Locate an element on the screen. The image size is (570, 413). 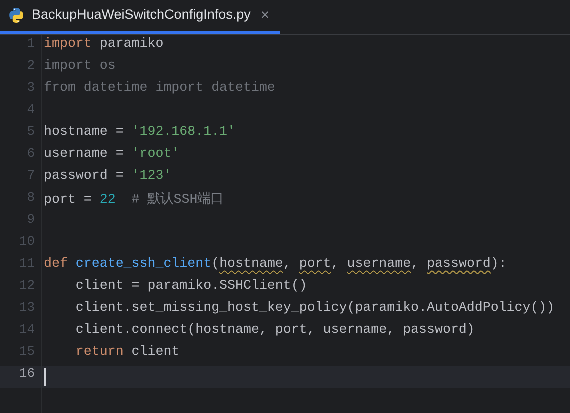
code-line: def create_ssh_client(hostname, port, username, password): is located at coordinates (275, 264).